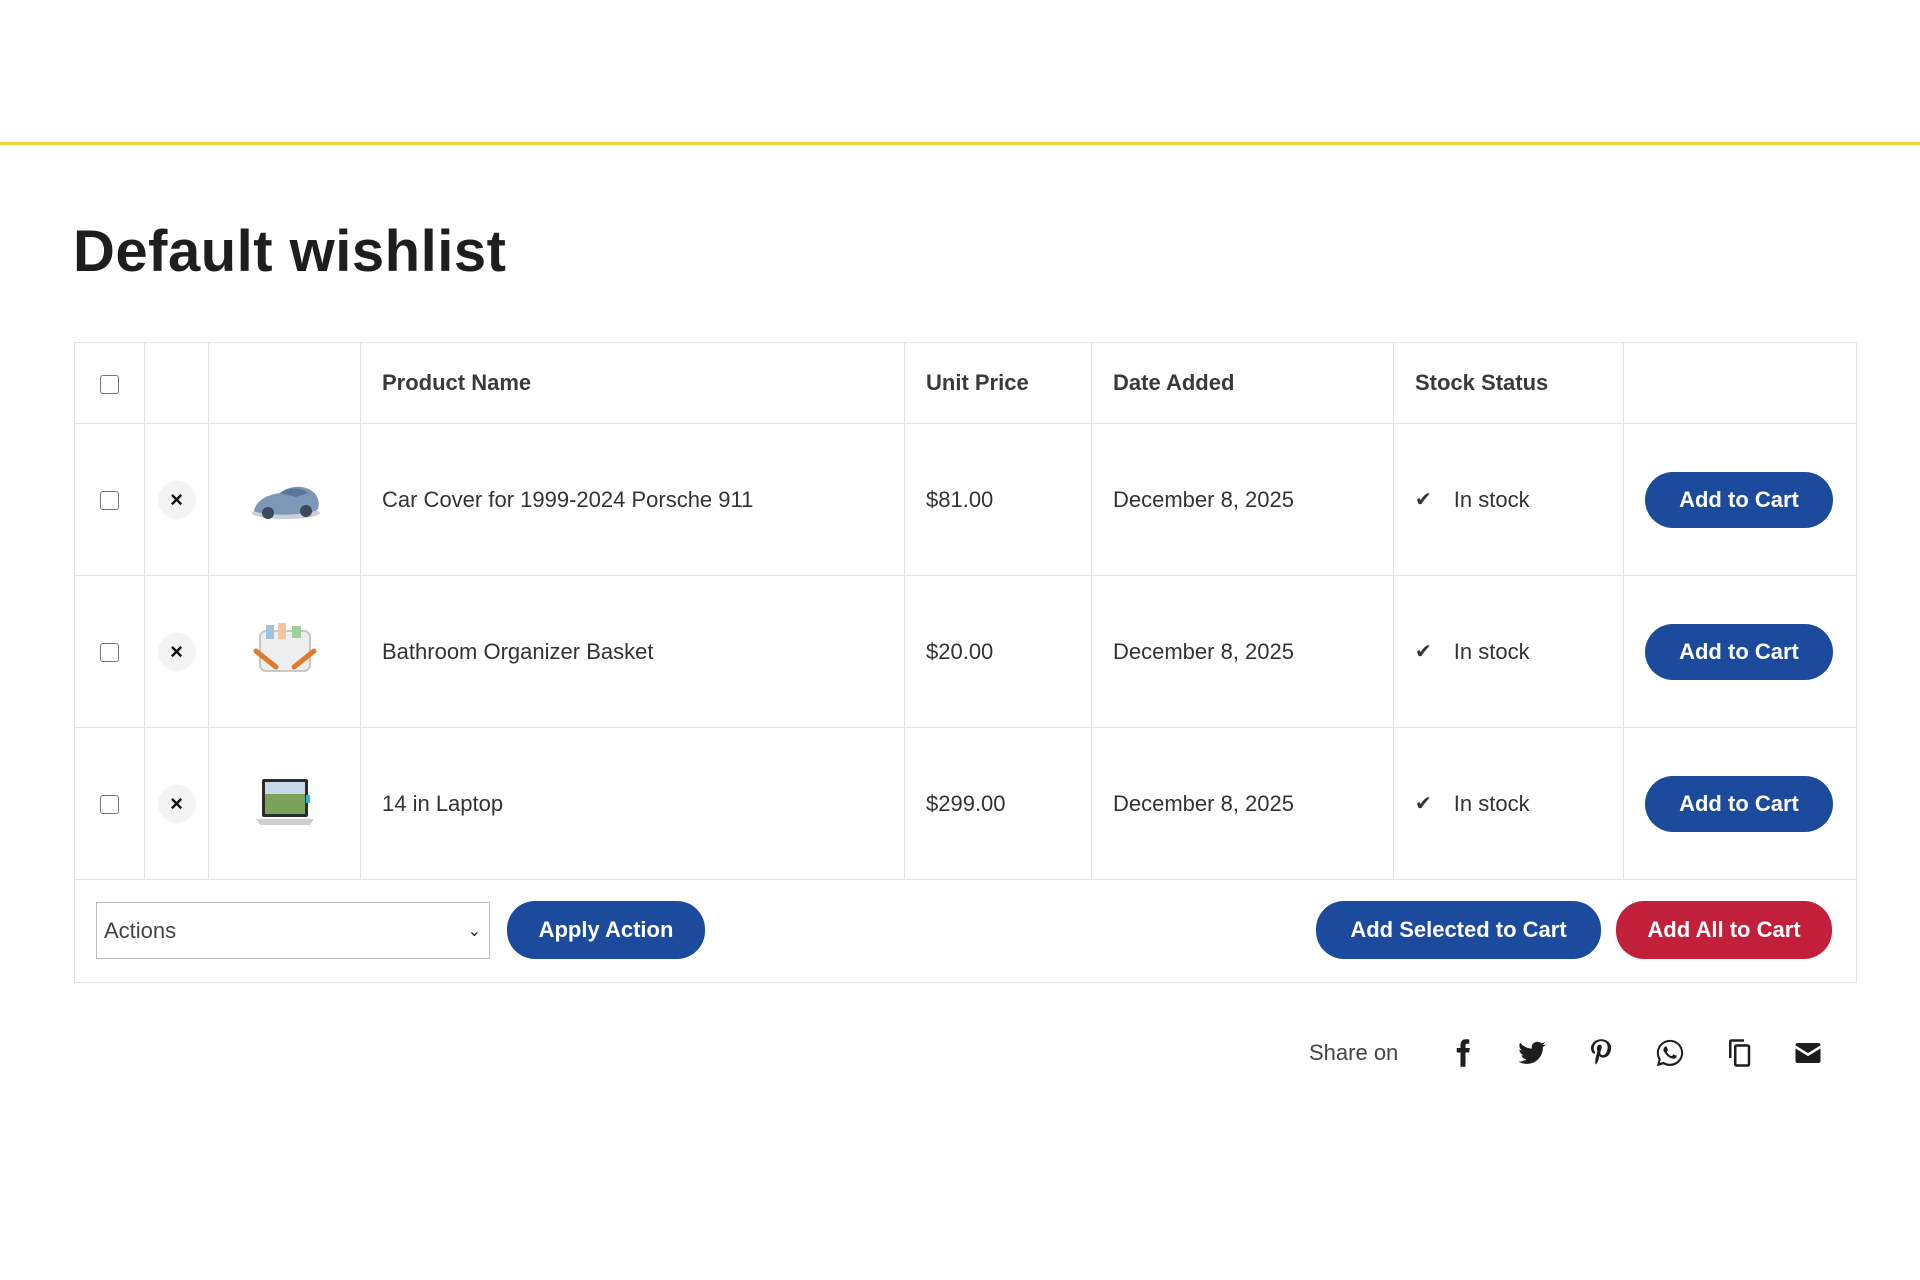 The image size is (1920, 1280). Describe the element at coordinates (474, 931) in the screenshot. I see `chevron-down-icon: ⌄` at that location.